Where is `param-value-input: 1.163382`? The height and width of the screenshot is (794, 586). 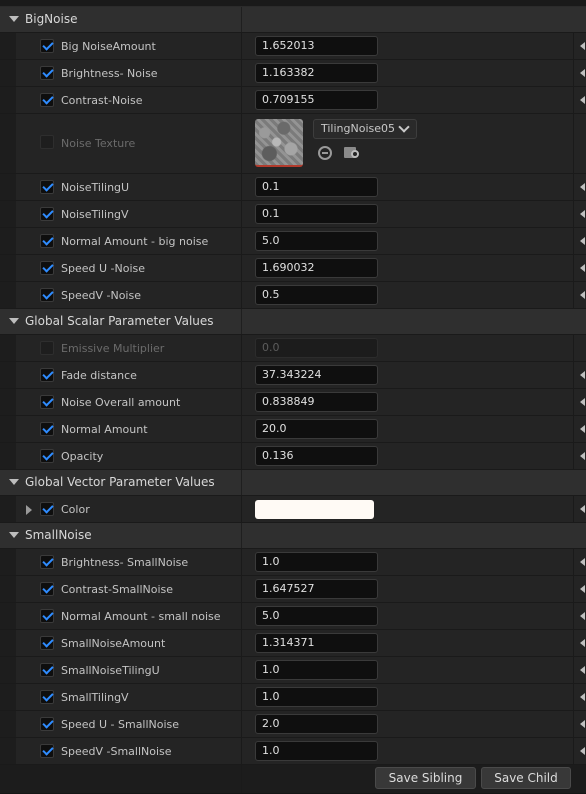
param-value-input: 1.163382 is located at coordinates (316, 73).